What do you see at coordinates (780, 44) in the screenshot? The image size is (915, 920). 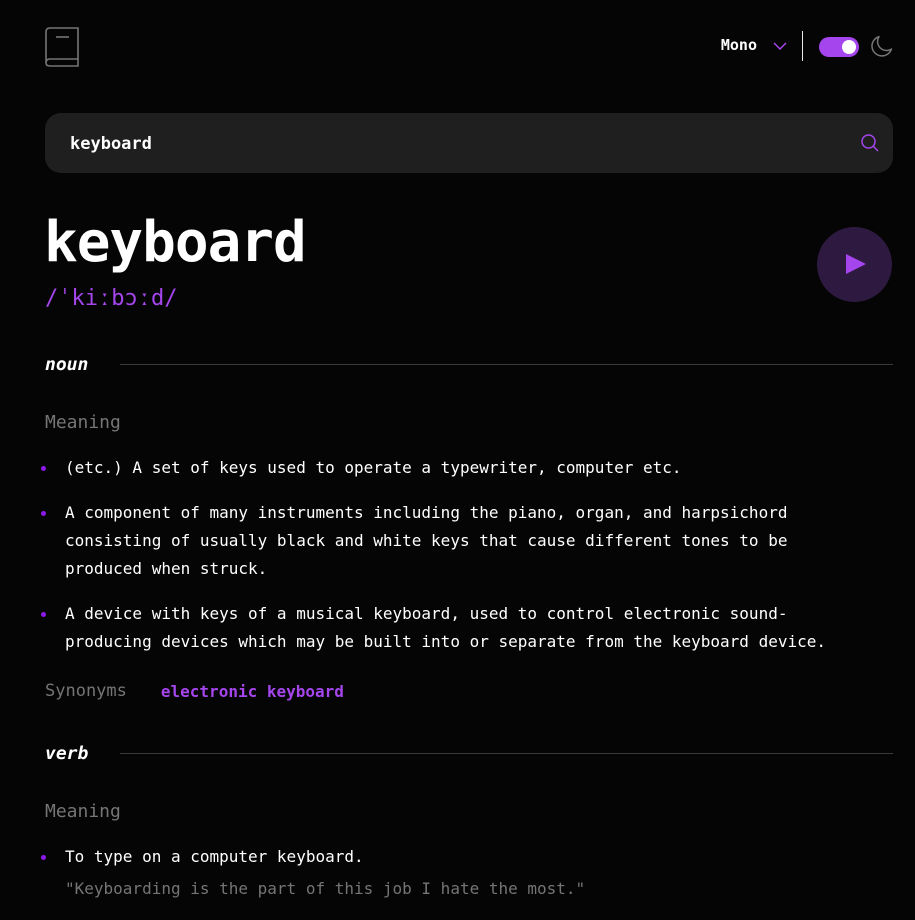 I see `chevron-down-icon` at bounding box center [780, 44].